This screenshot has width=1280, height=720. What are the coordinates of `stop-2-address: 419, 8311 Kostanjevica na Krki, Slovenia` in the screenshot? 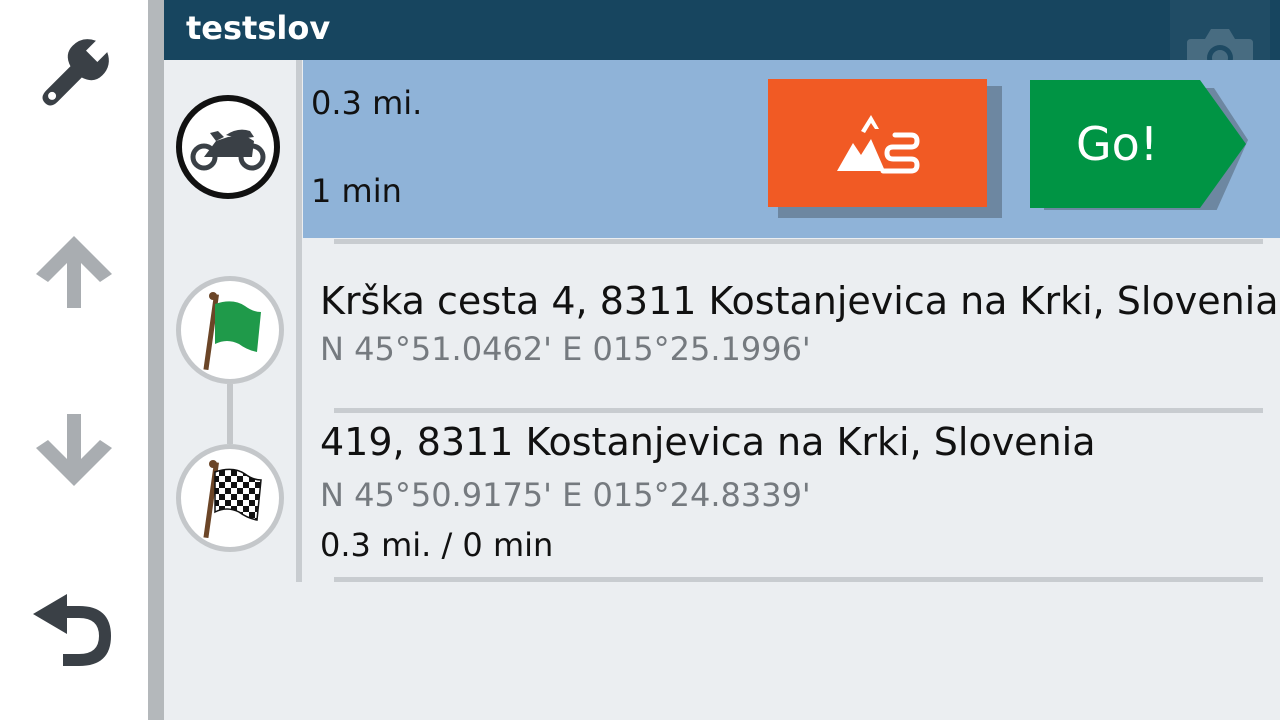 It's located at (708, 442).